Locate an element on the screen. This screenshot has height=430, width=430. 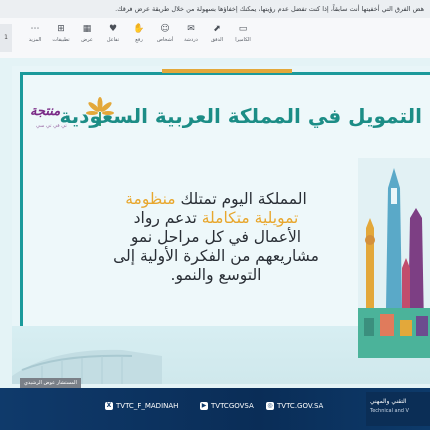
toolbar-button-7: ▦ عرض is located at coordinates (87, 38).